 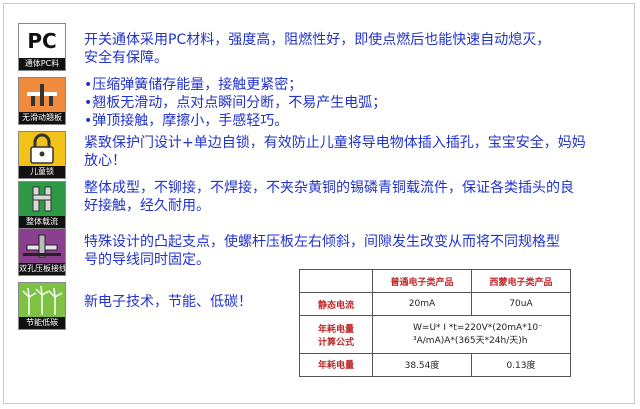 What do you see at coordinates (42, 148) in the screenshot?
I see `padlock-icon` at bounding box center [42, 148].